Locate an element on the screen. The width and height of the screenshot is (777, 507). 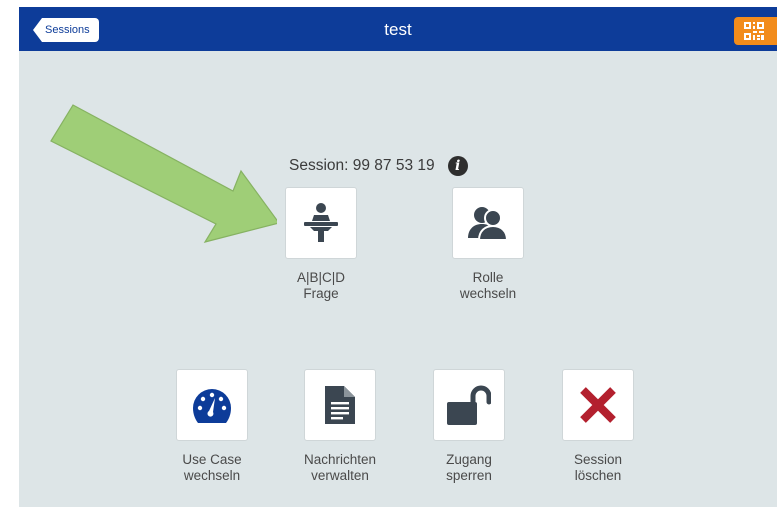
abcd-question-label: A|B|C|D Frage is located at coordinates (321, 285).